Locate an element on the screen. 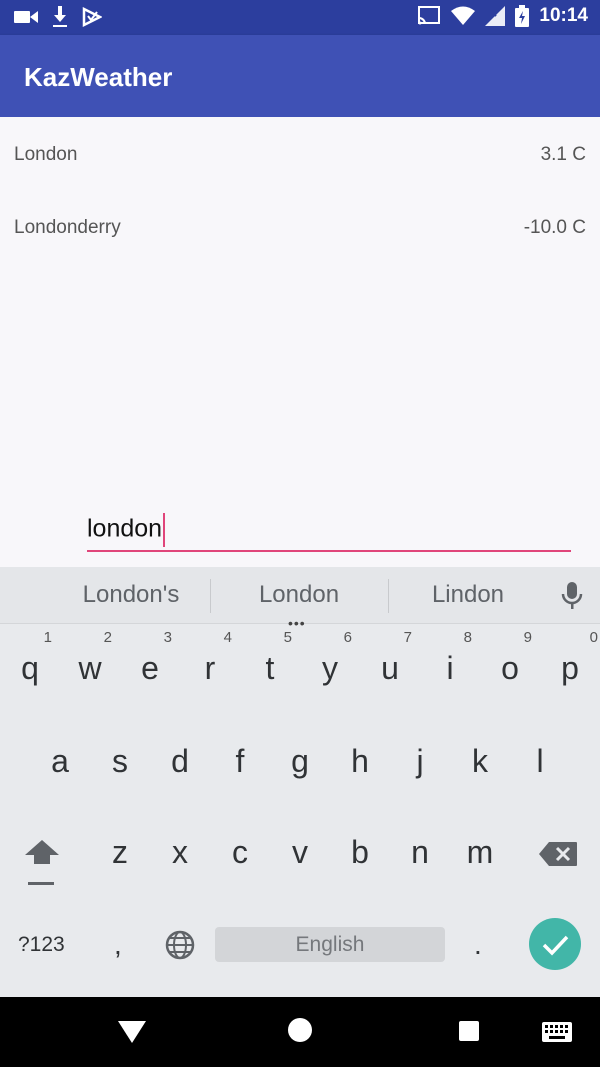 The width and height of the screenshot is (600, 1067). enter-button is located at coordinates (555, 944).